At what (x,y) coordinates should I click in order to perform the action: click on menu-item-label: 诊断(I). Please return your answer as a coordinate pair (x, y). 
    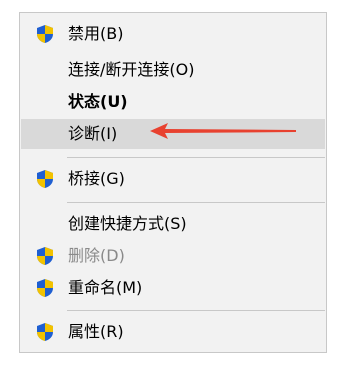
    Looking at the image, I should click on (93, 133).